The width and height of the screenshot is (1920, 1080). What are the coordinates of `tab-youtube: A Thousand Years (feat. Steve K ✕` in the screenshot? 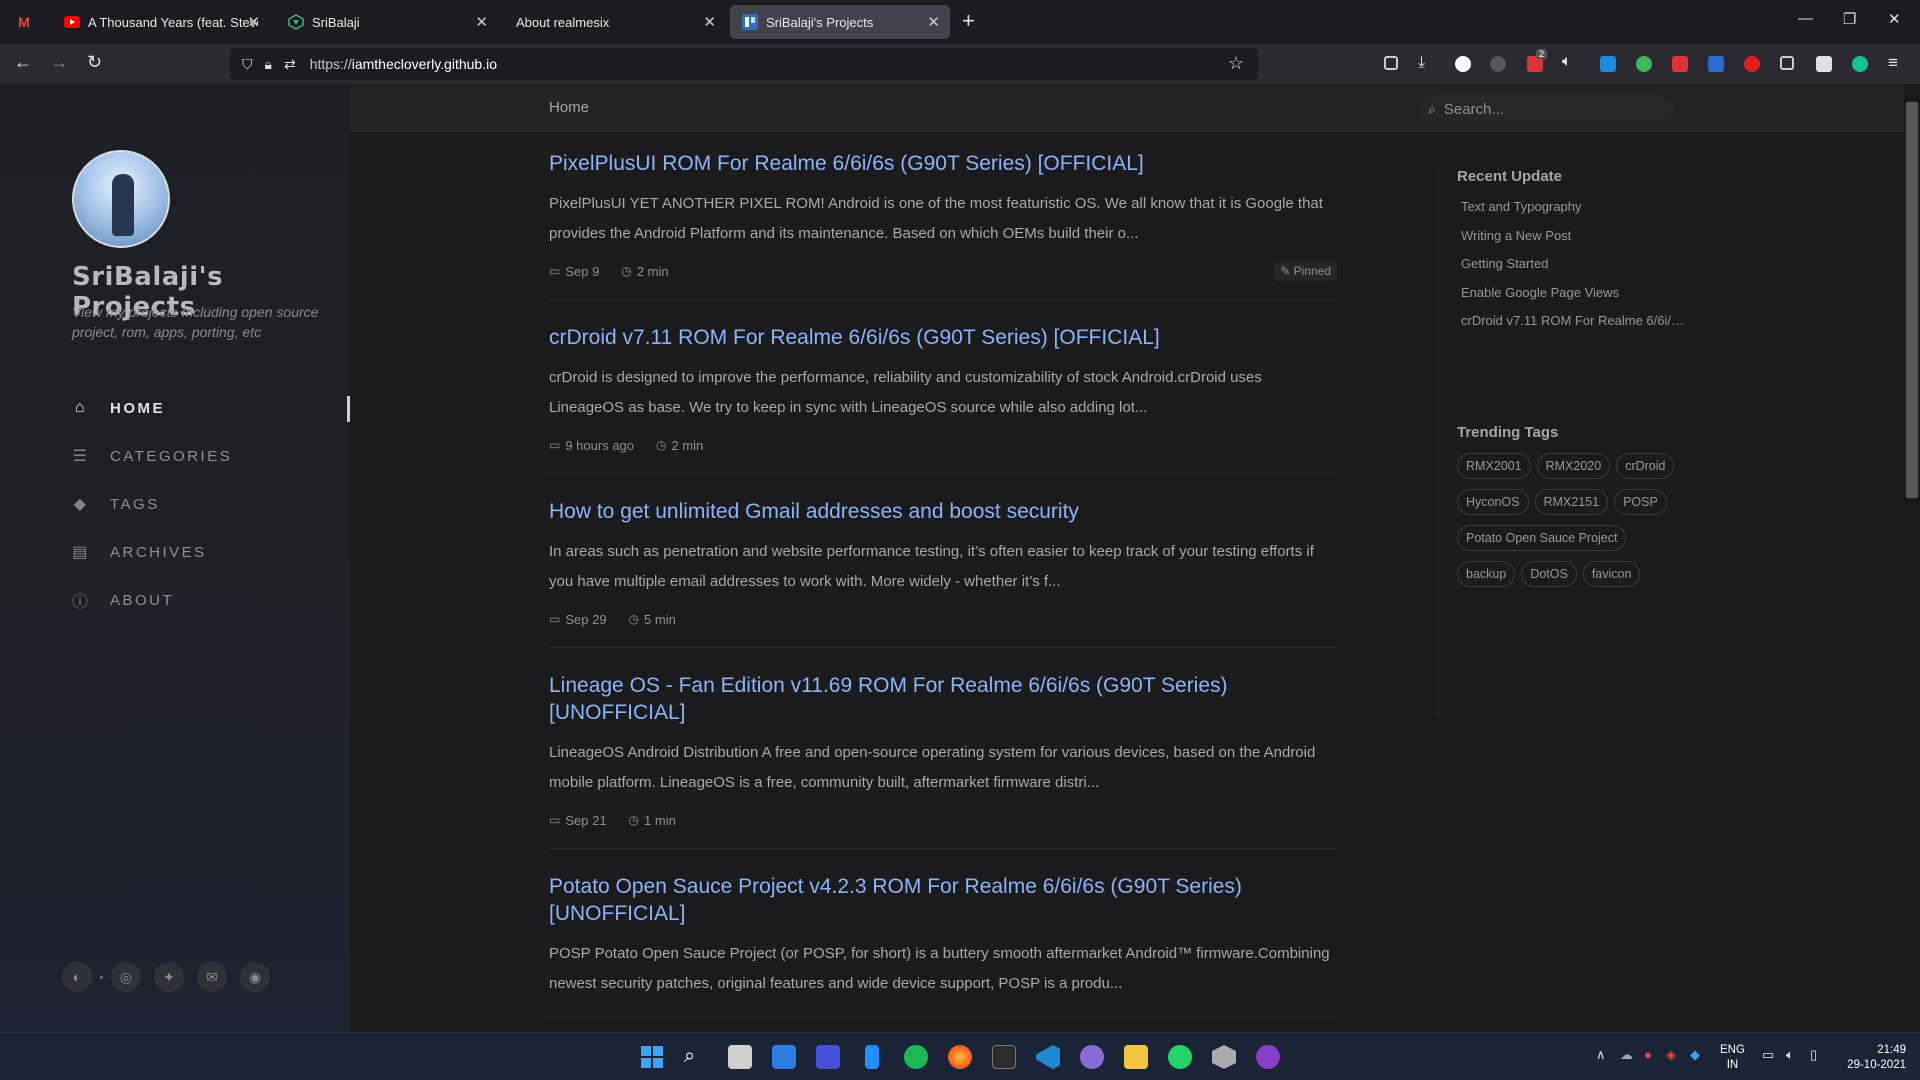 It's located at (161, 22).